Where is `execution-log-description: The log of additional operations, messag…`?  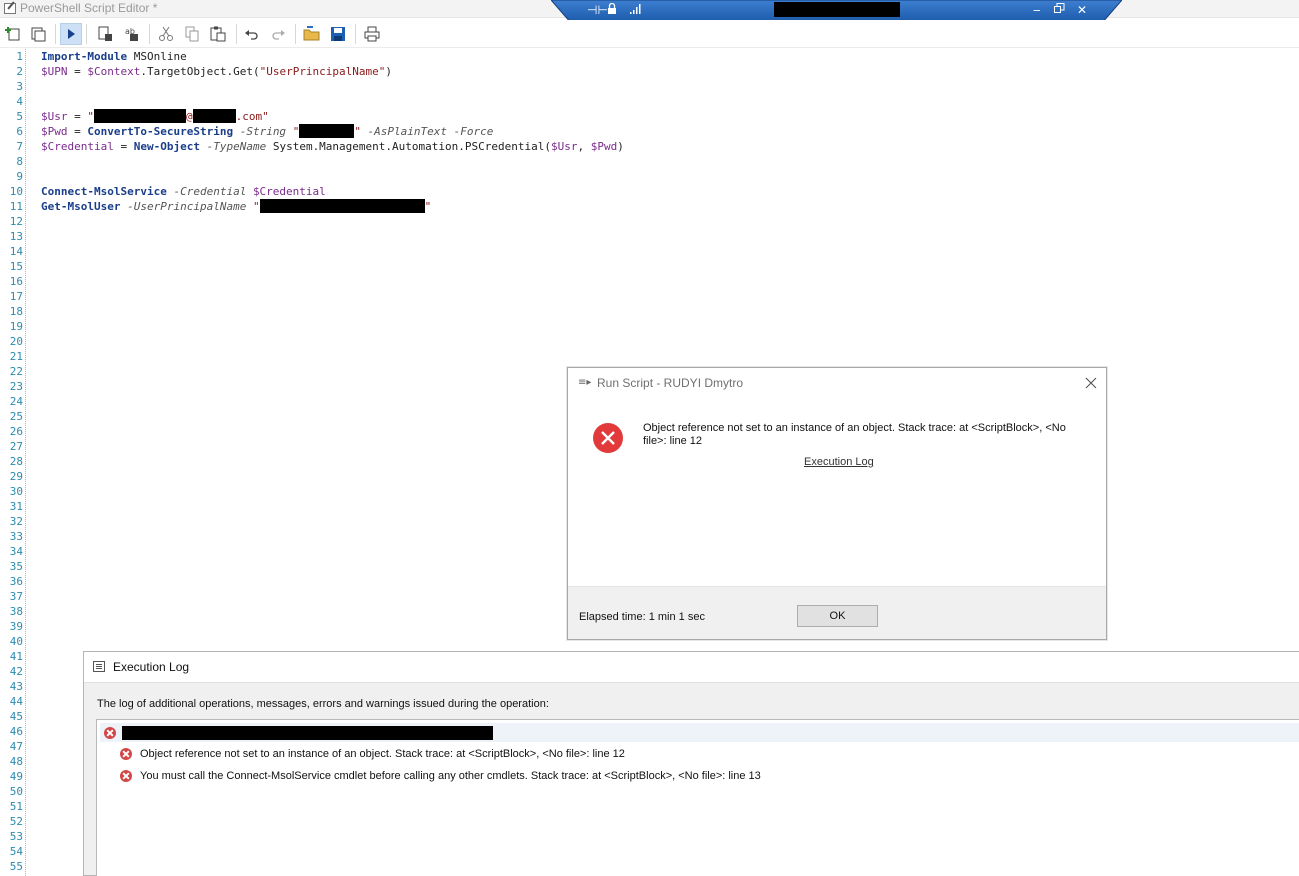 execution-log-description: The log of additional operations, messag… is located at coordinates (323, 704).